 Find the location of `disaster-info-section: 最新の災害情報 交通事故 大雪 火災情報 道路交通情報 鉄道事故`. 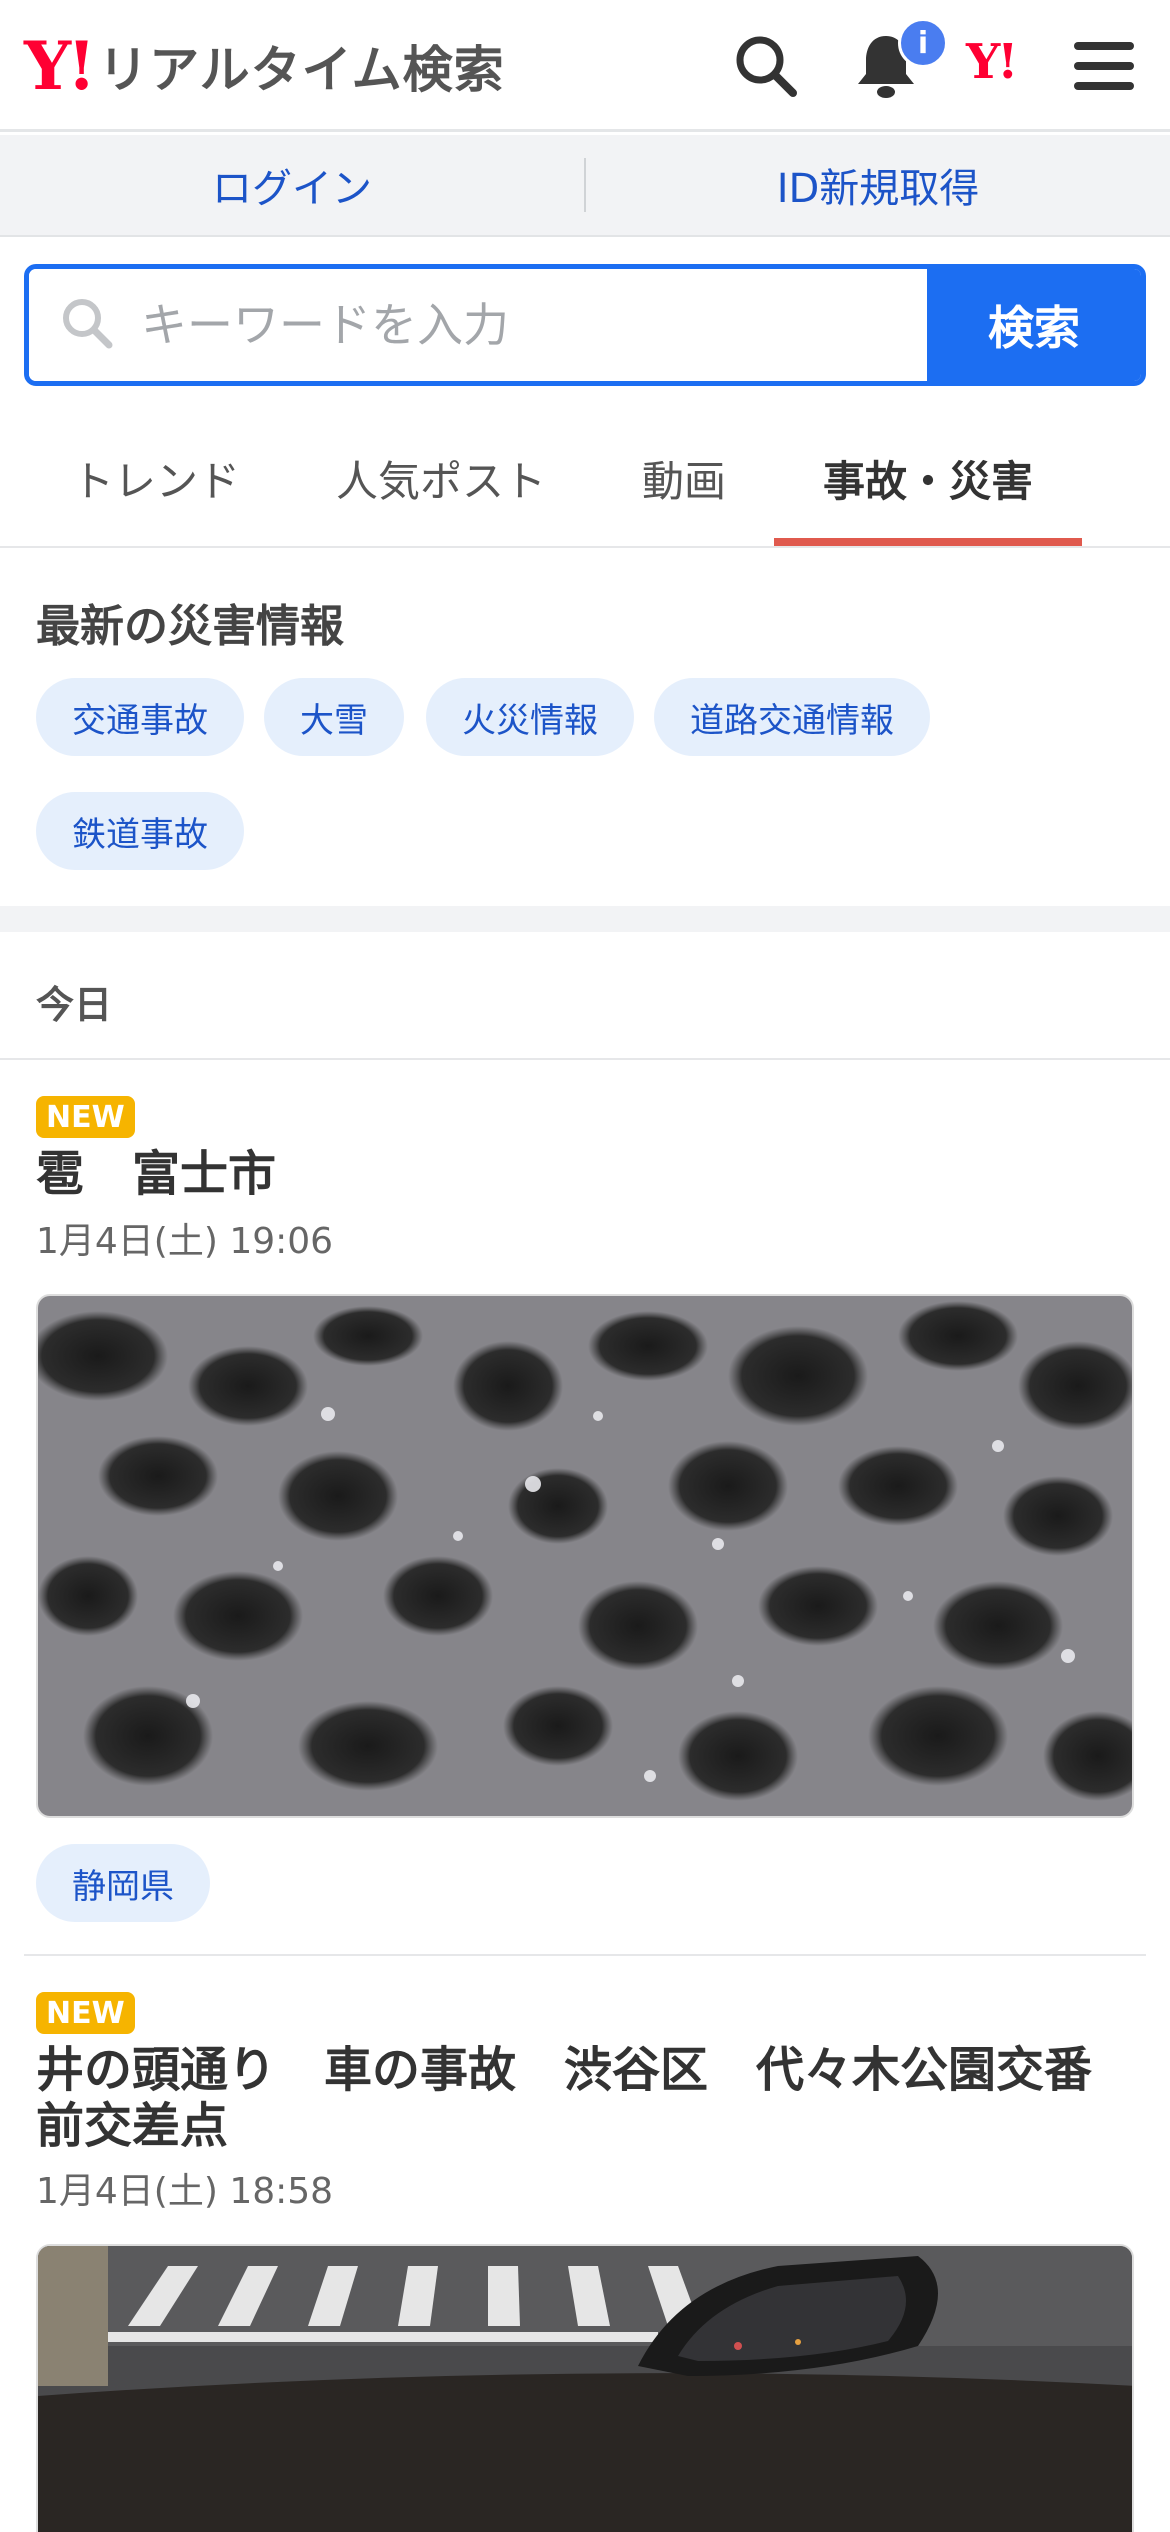

disaster-info-section: 最新の災害情報 交通事故 大雪 火災情報 道路交通情報 鉄道事故 is located at coordinates (585, 728).